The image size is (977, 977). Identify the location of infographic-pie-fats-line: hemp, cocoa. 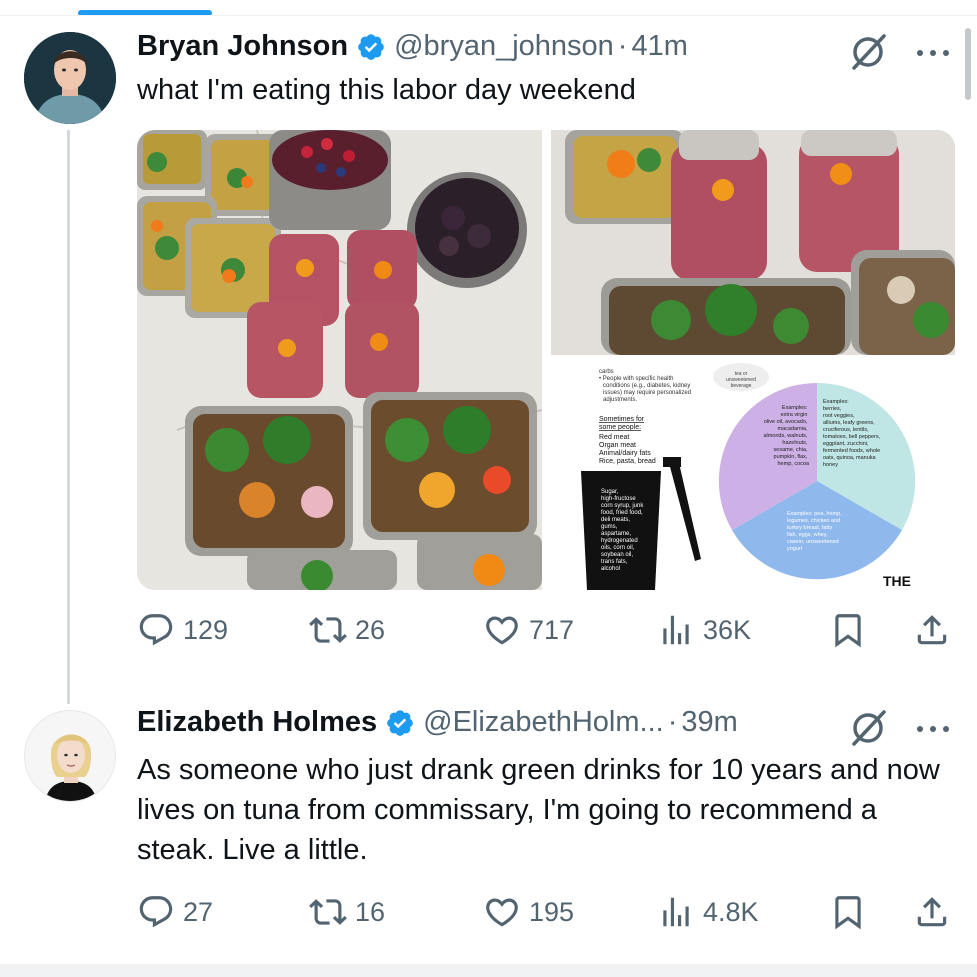
(794, 464).